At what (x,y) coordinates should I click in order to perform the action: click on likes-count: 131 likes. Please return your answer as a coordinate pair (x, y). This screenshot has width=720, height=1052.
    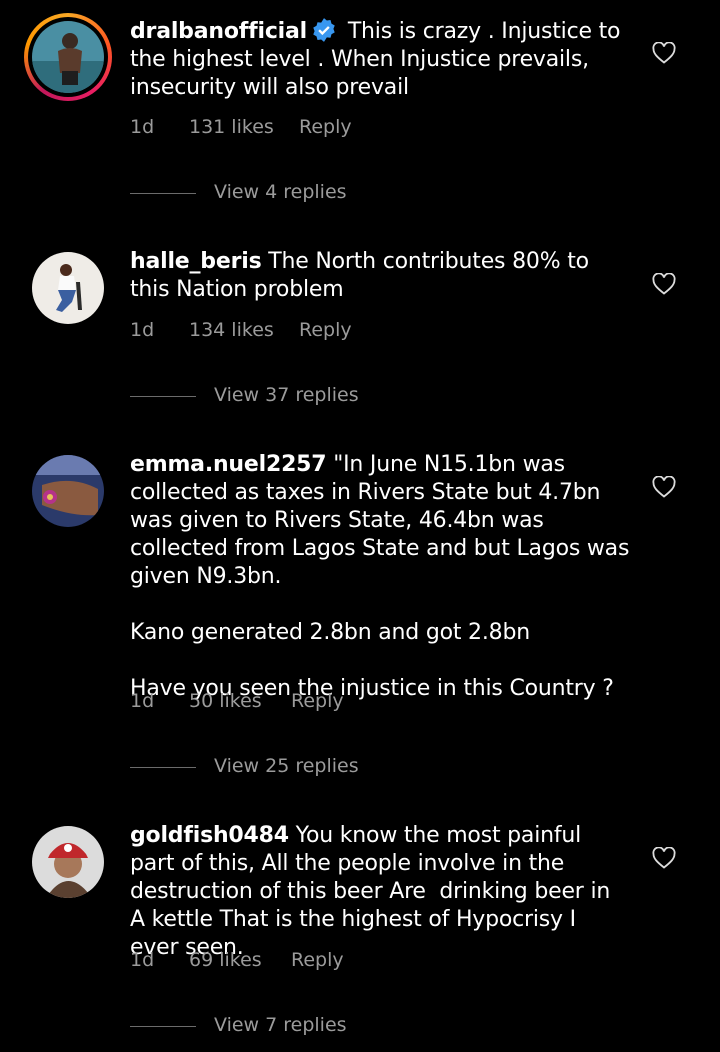
    Looking at the image, I should click on (231, 127).